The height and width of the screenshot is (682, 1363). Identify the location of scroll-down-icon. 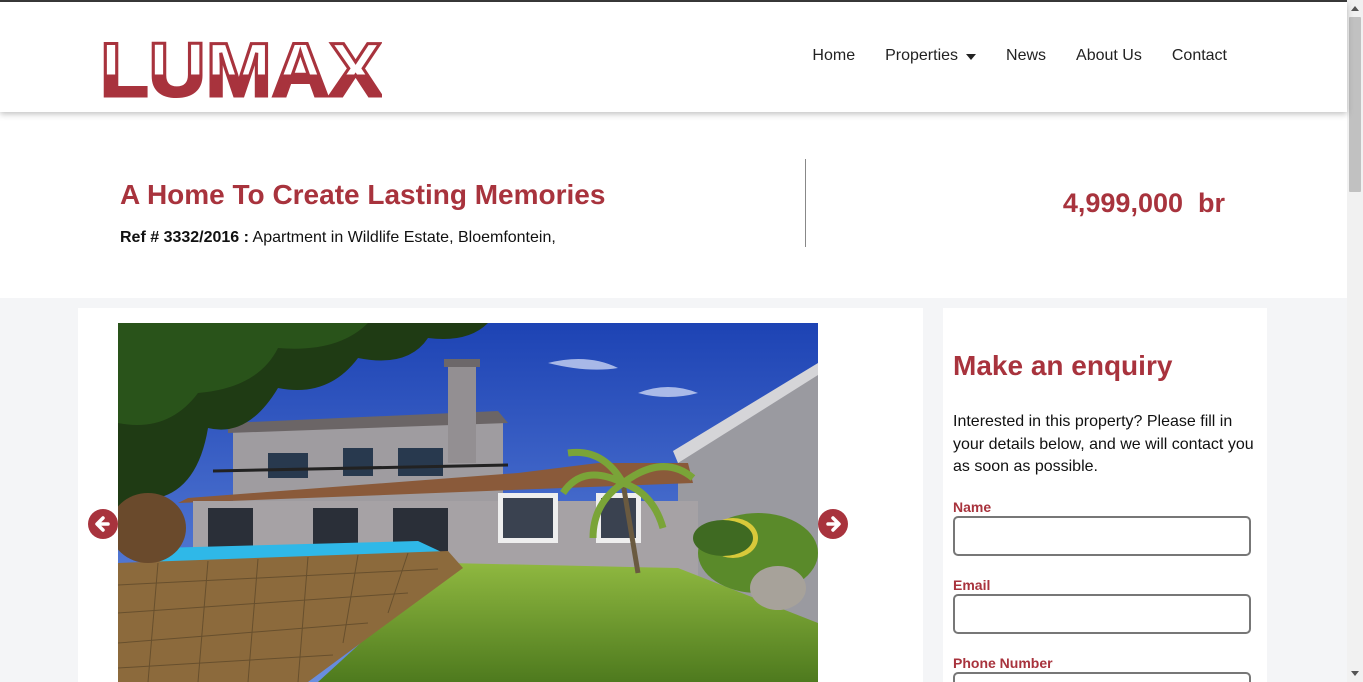
(1355, 673).